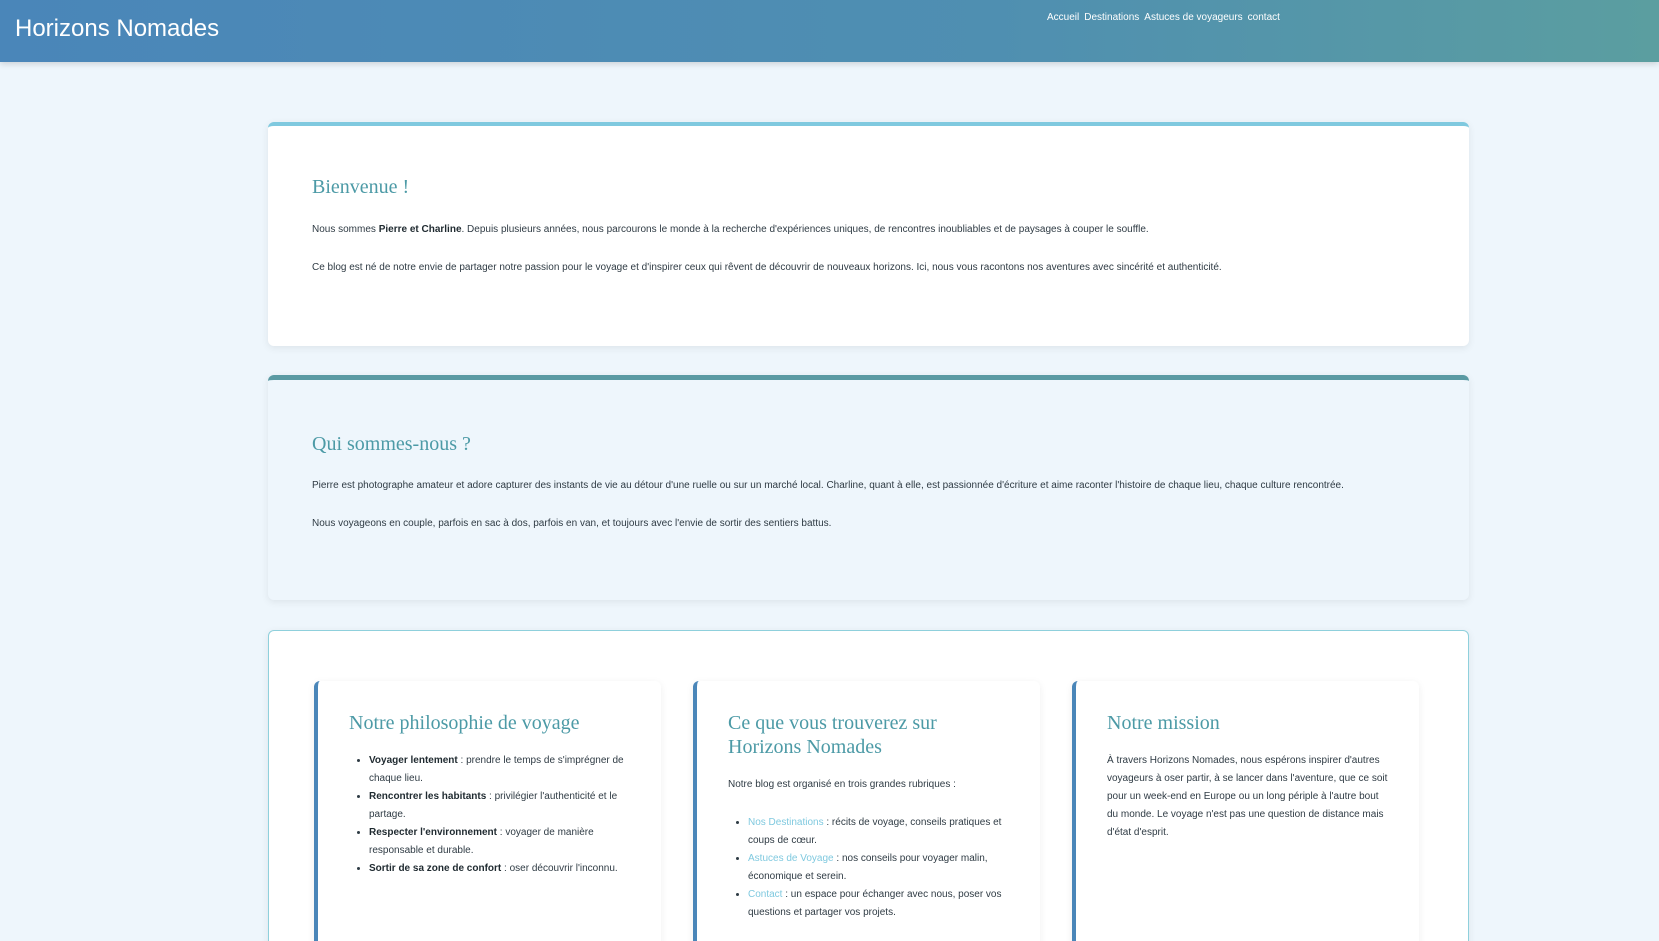 This screenshot has height=941, width=1659. What do you see at coordinates (413, 760) in the screenshot?
I see `list-item-bold: Voyager lentement` at bounding box center [413, 760].